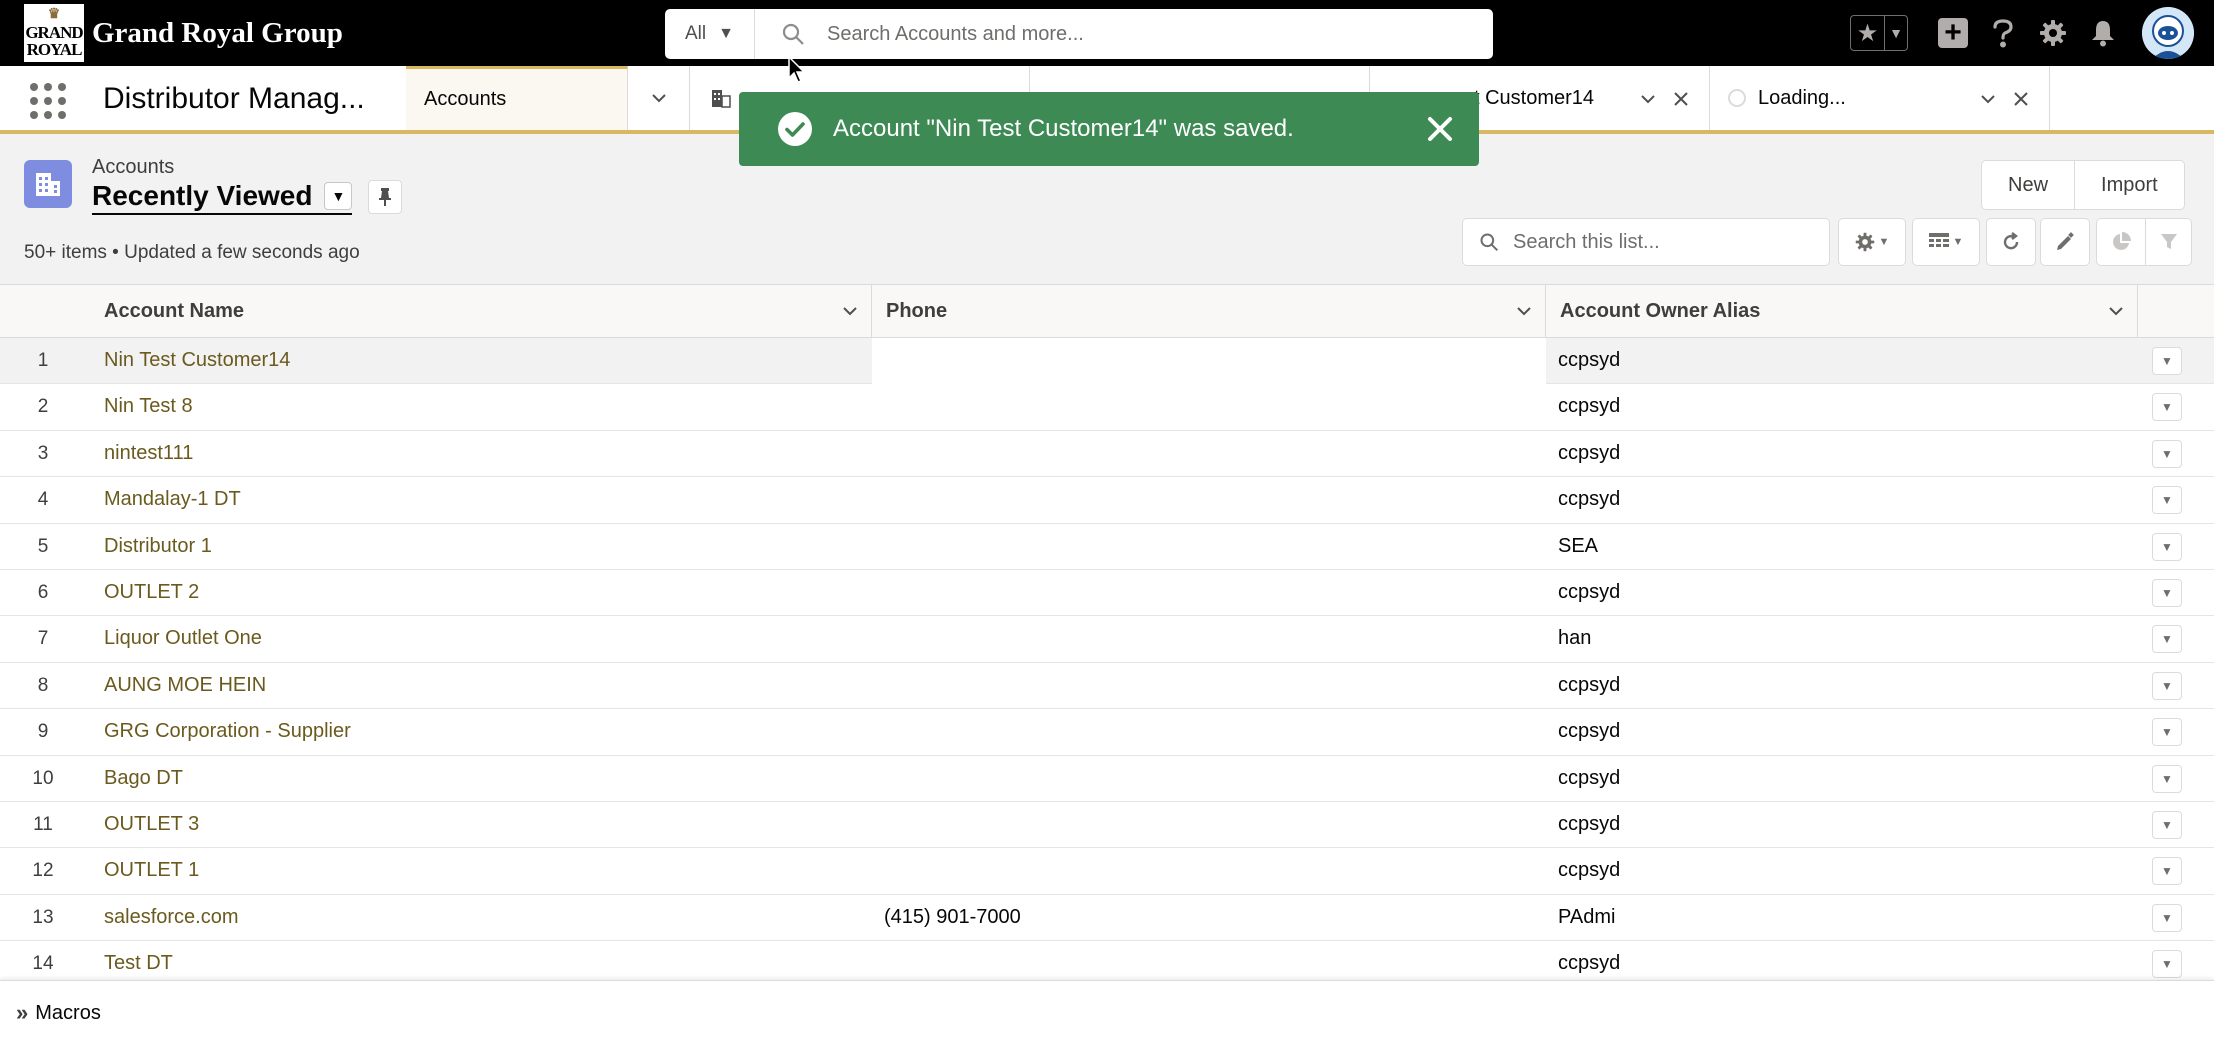  Describe the element at coordinates (148, 406) in the screenshot. I see `account-name-link: Nin Test 8` at that location.